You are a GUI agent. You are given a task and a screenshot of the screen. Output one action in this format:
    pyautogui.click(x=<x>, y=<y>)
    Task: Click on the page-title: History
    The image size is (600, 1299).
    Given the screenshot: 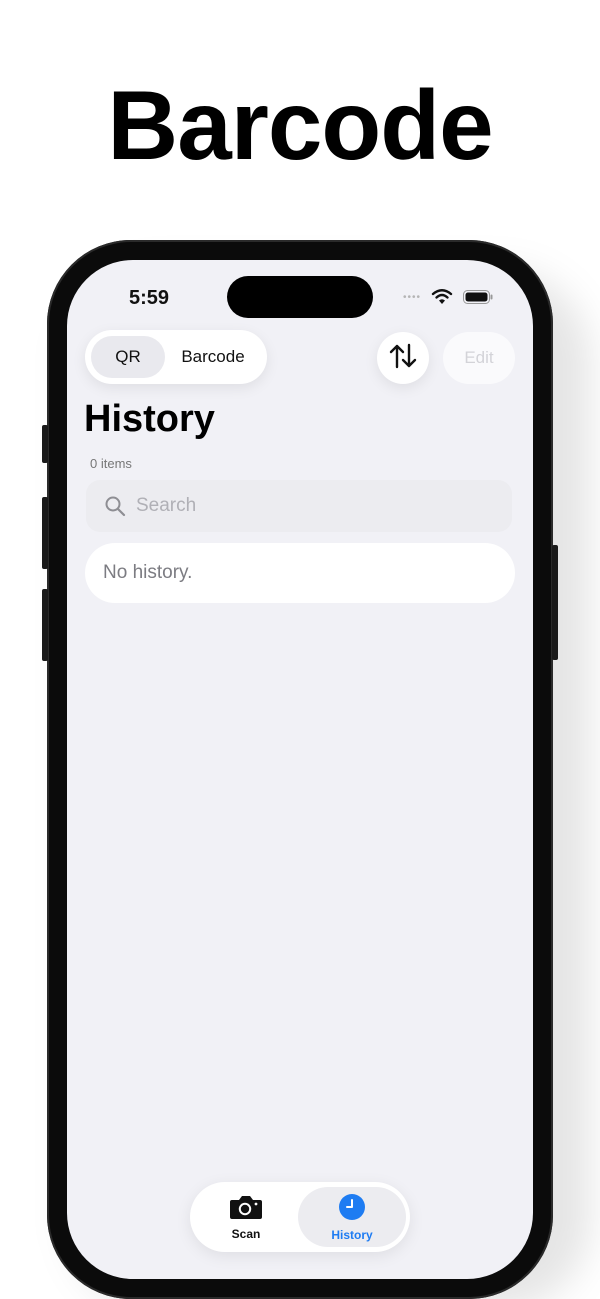 What is the action you would take?
    pyautogui.click(x=149, y=419)
    